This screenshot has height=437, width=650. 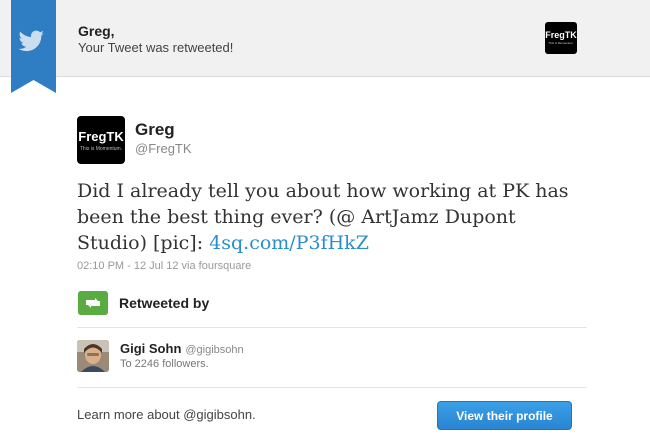 What do you see at coordinates (504, 415) in the screenshot?
I see `view-profile-button: View their profile` at bounding box center [504, 415].